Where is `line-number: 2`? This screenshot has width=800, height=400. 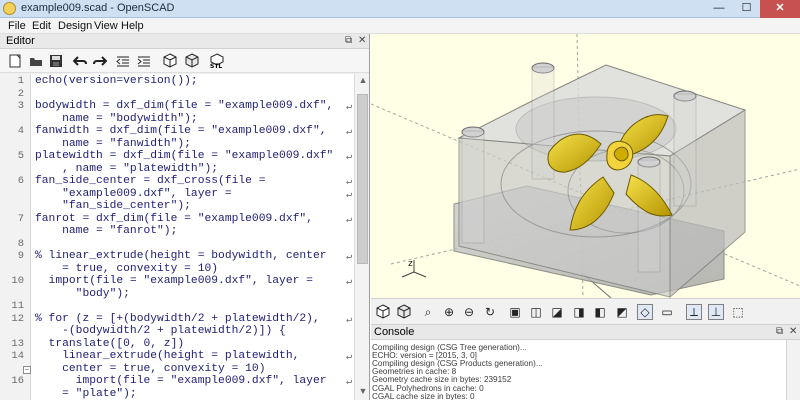 line-number: 2 is located at coordinates (20, 93).